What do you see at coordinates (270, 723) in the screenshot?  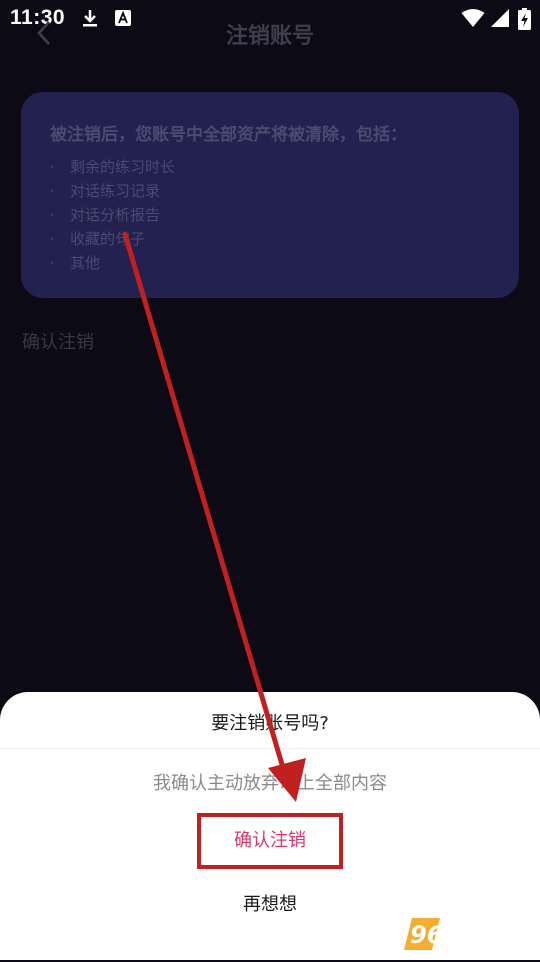 I see `sheet-title: 要注销账号吗?` at bounding box center [270, 723].